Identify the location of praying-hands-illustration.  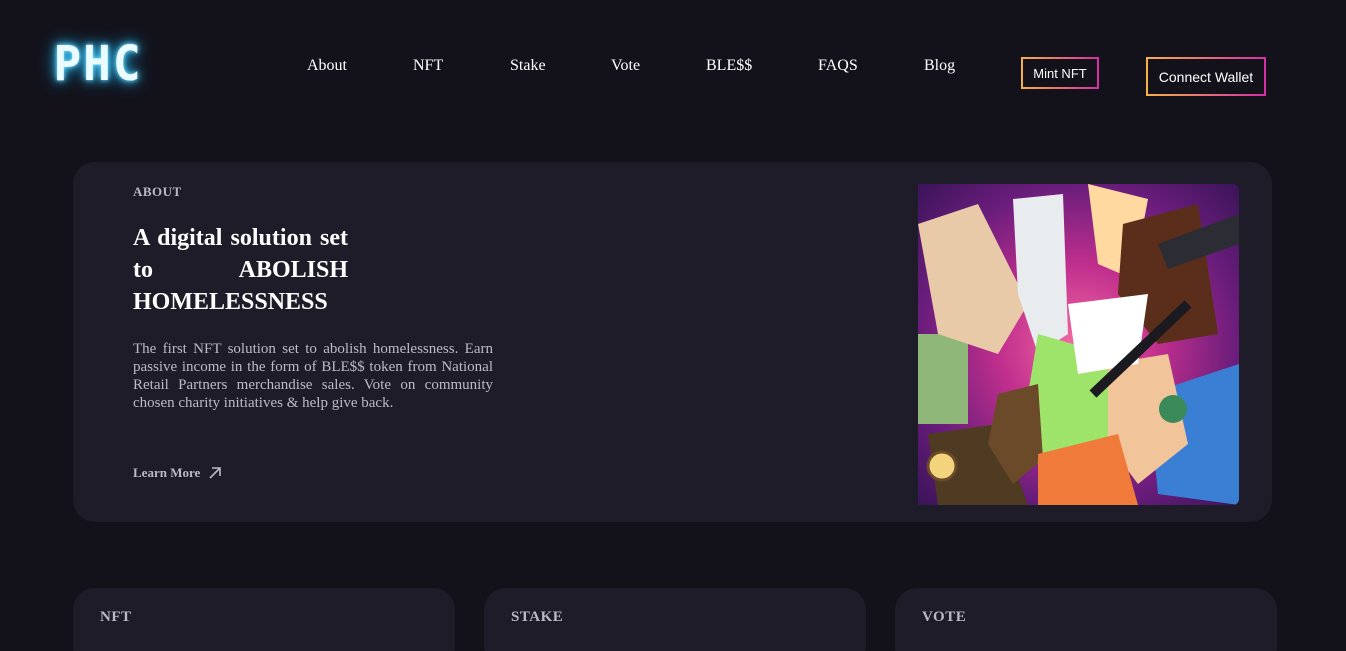
(1078, 344).